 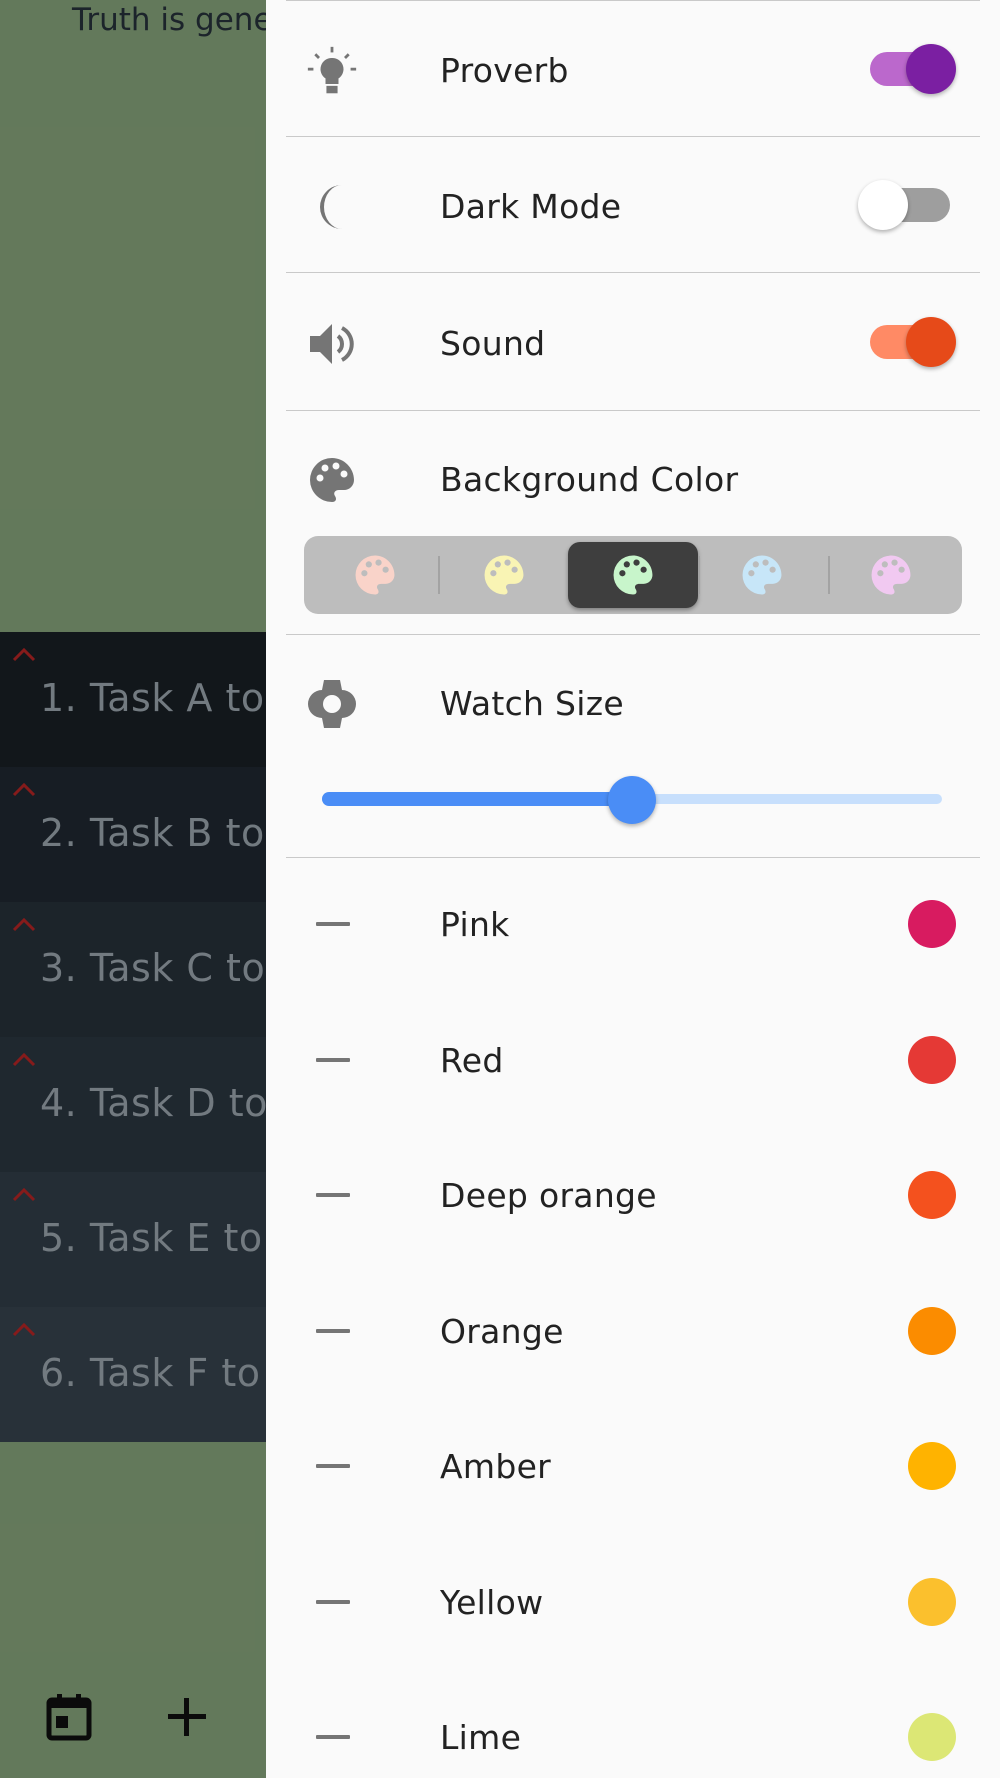 What do you see at coordinates (905, 68) in the screenshot?
I see `proverb-switch` at bounding box center [905, 68].